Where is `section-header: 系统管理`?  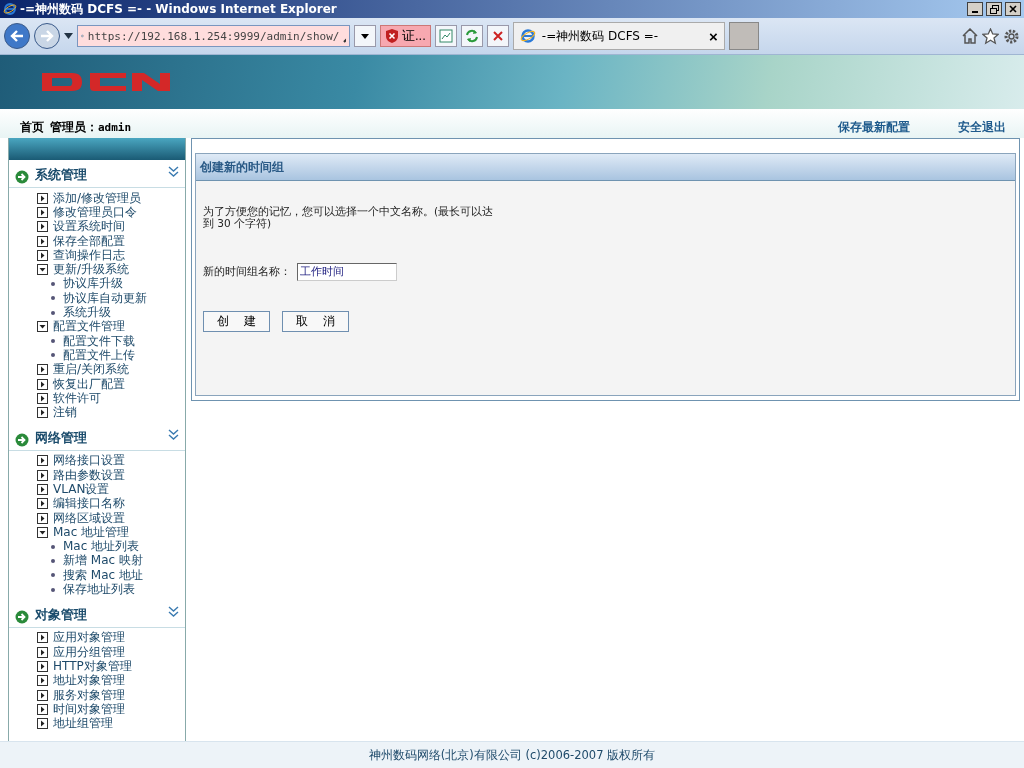 section-header: 系统管理 is located at coordinates (97, 174).